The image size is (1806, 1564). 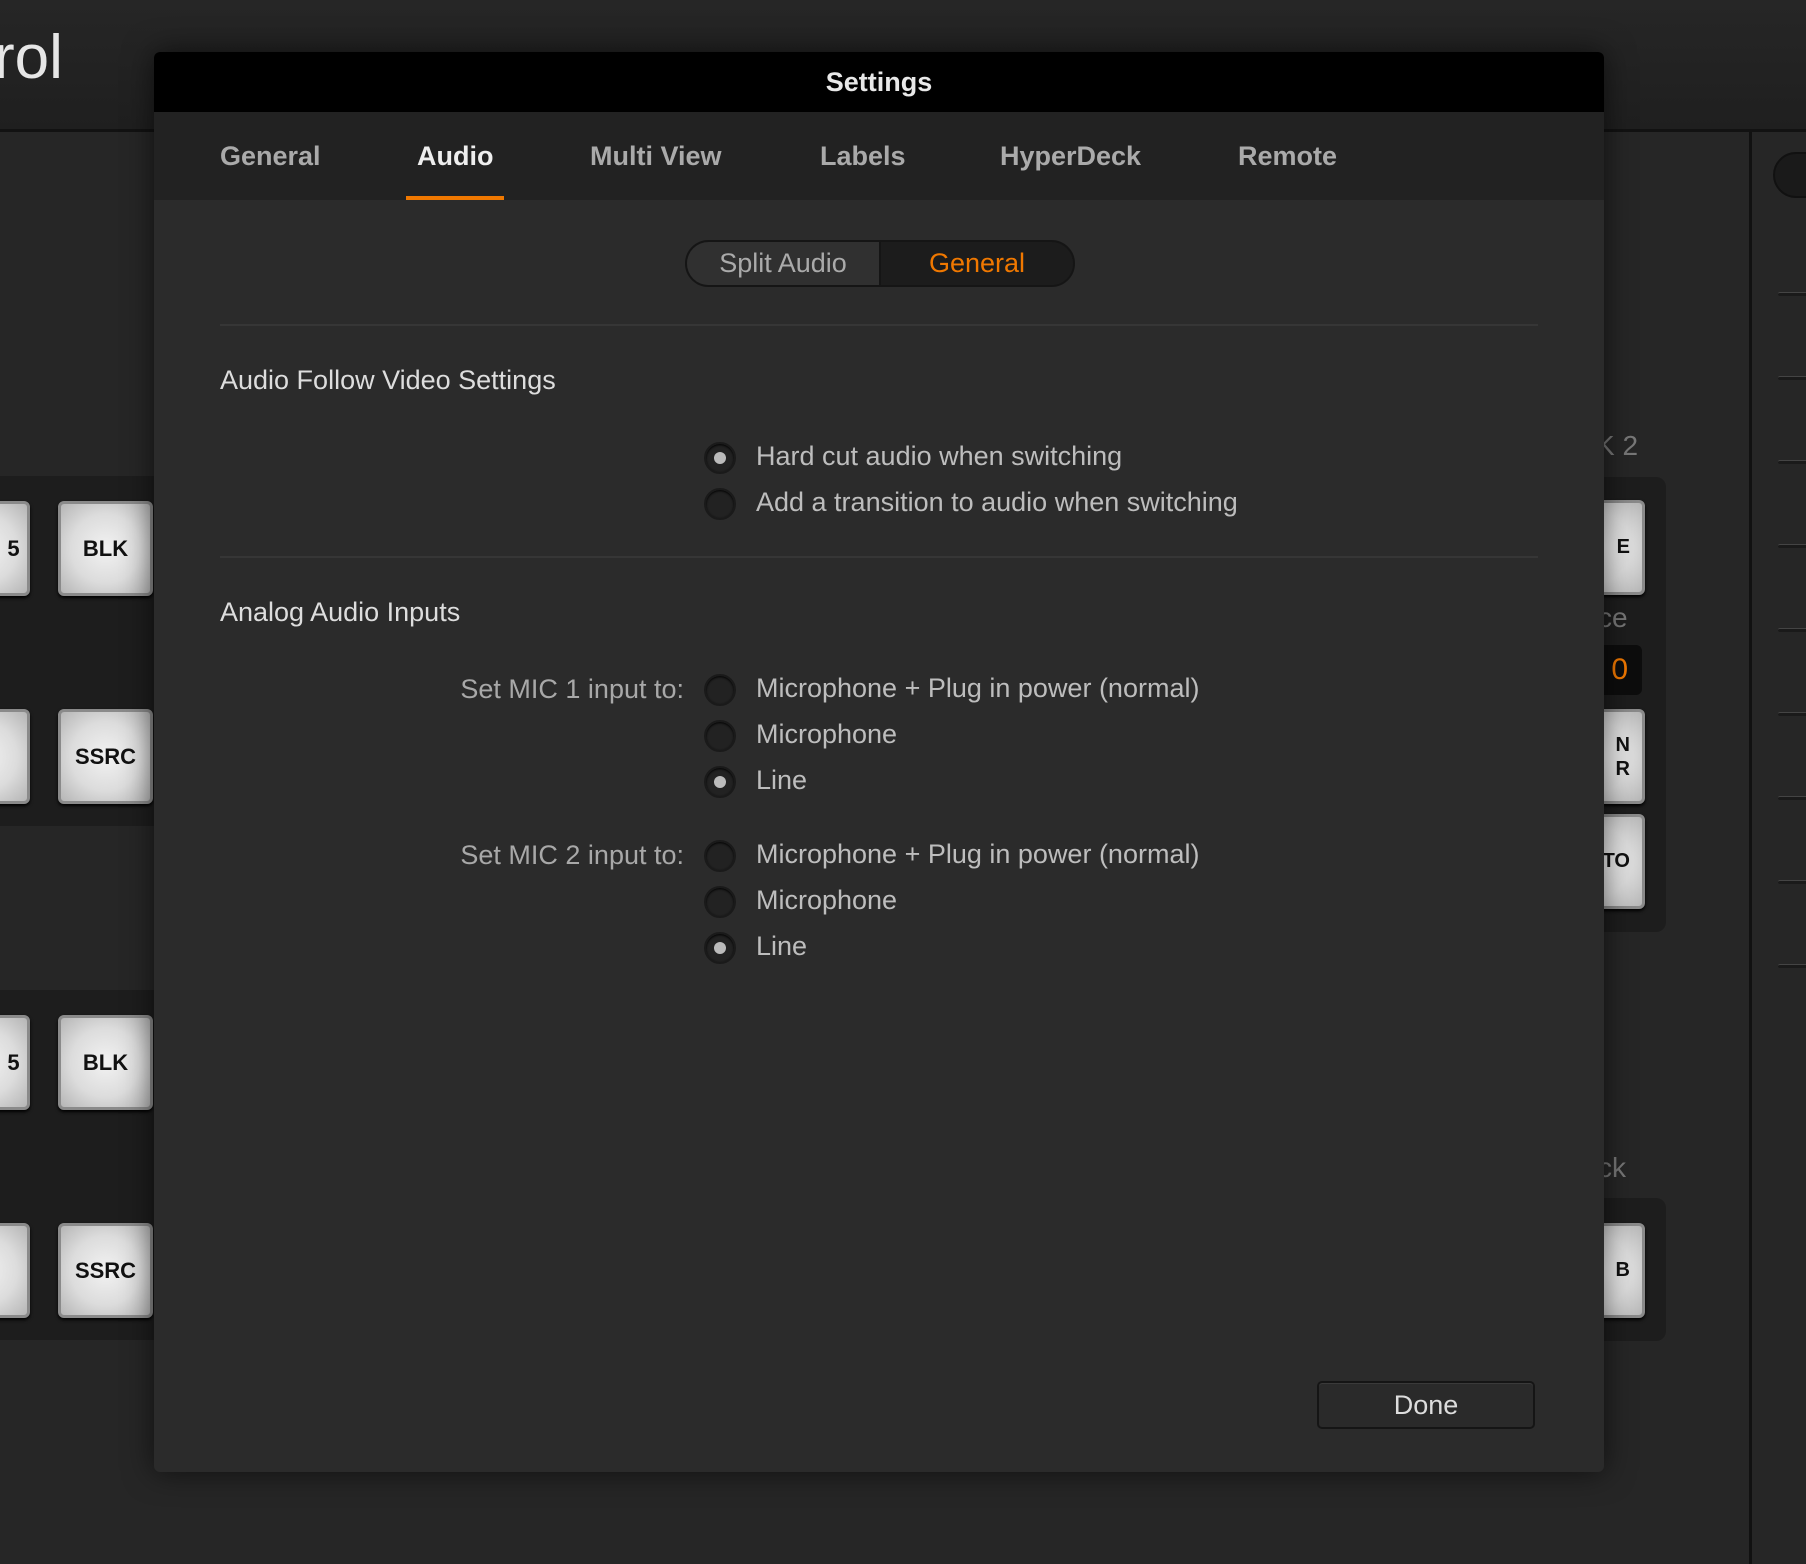 I want to click on analog-heading: Analog Audio Inputs, so click(x=340, y=612).